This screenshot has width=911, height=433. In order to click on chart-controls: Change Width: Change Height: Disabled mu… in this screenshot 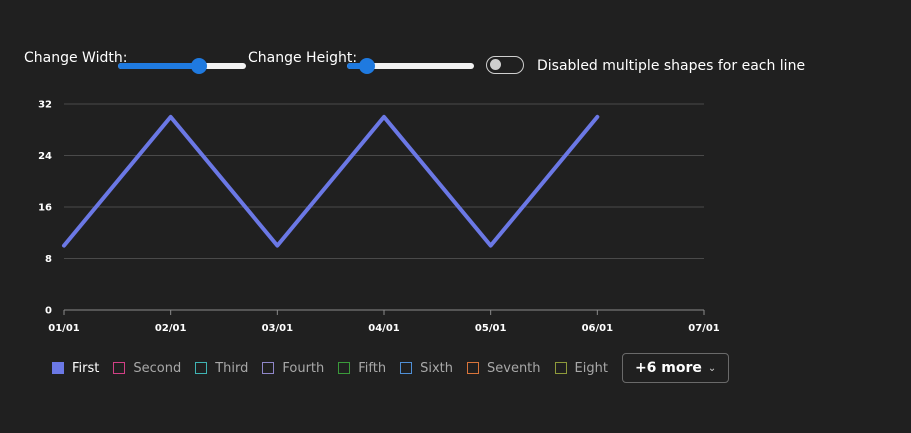, I will do `click(454, 66)`.